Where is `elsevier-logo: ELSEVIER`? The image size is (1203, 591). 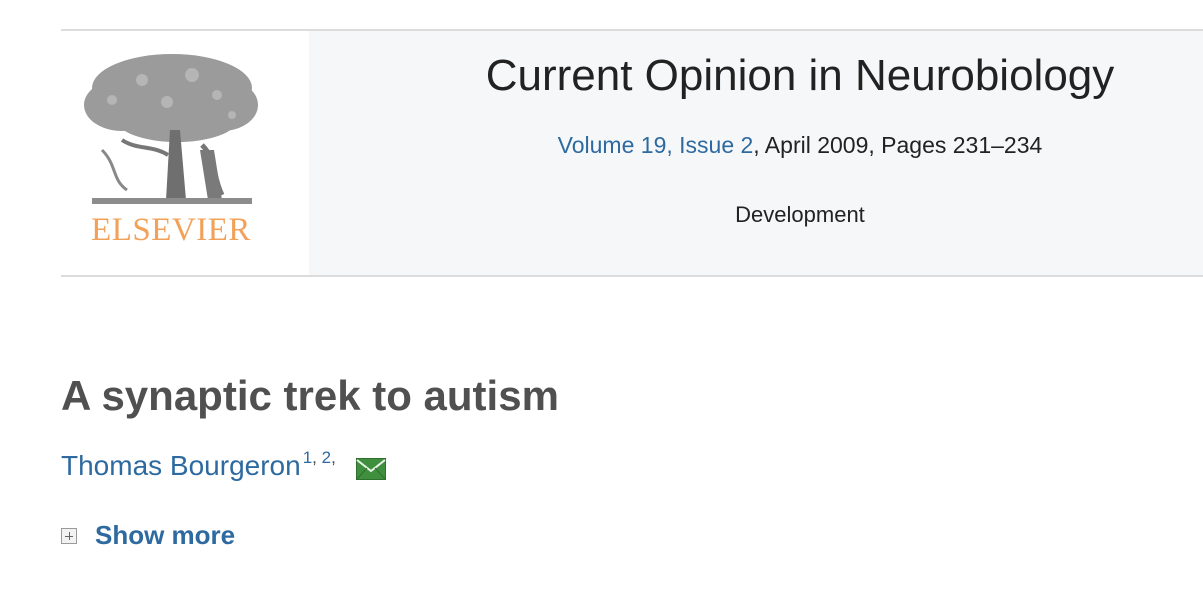 elsevier-logo: ELSEVIER is located at coordinates (171, 150).